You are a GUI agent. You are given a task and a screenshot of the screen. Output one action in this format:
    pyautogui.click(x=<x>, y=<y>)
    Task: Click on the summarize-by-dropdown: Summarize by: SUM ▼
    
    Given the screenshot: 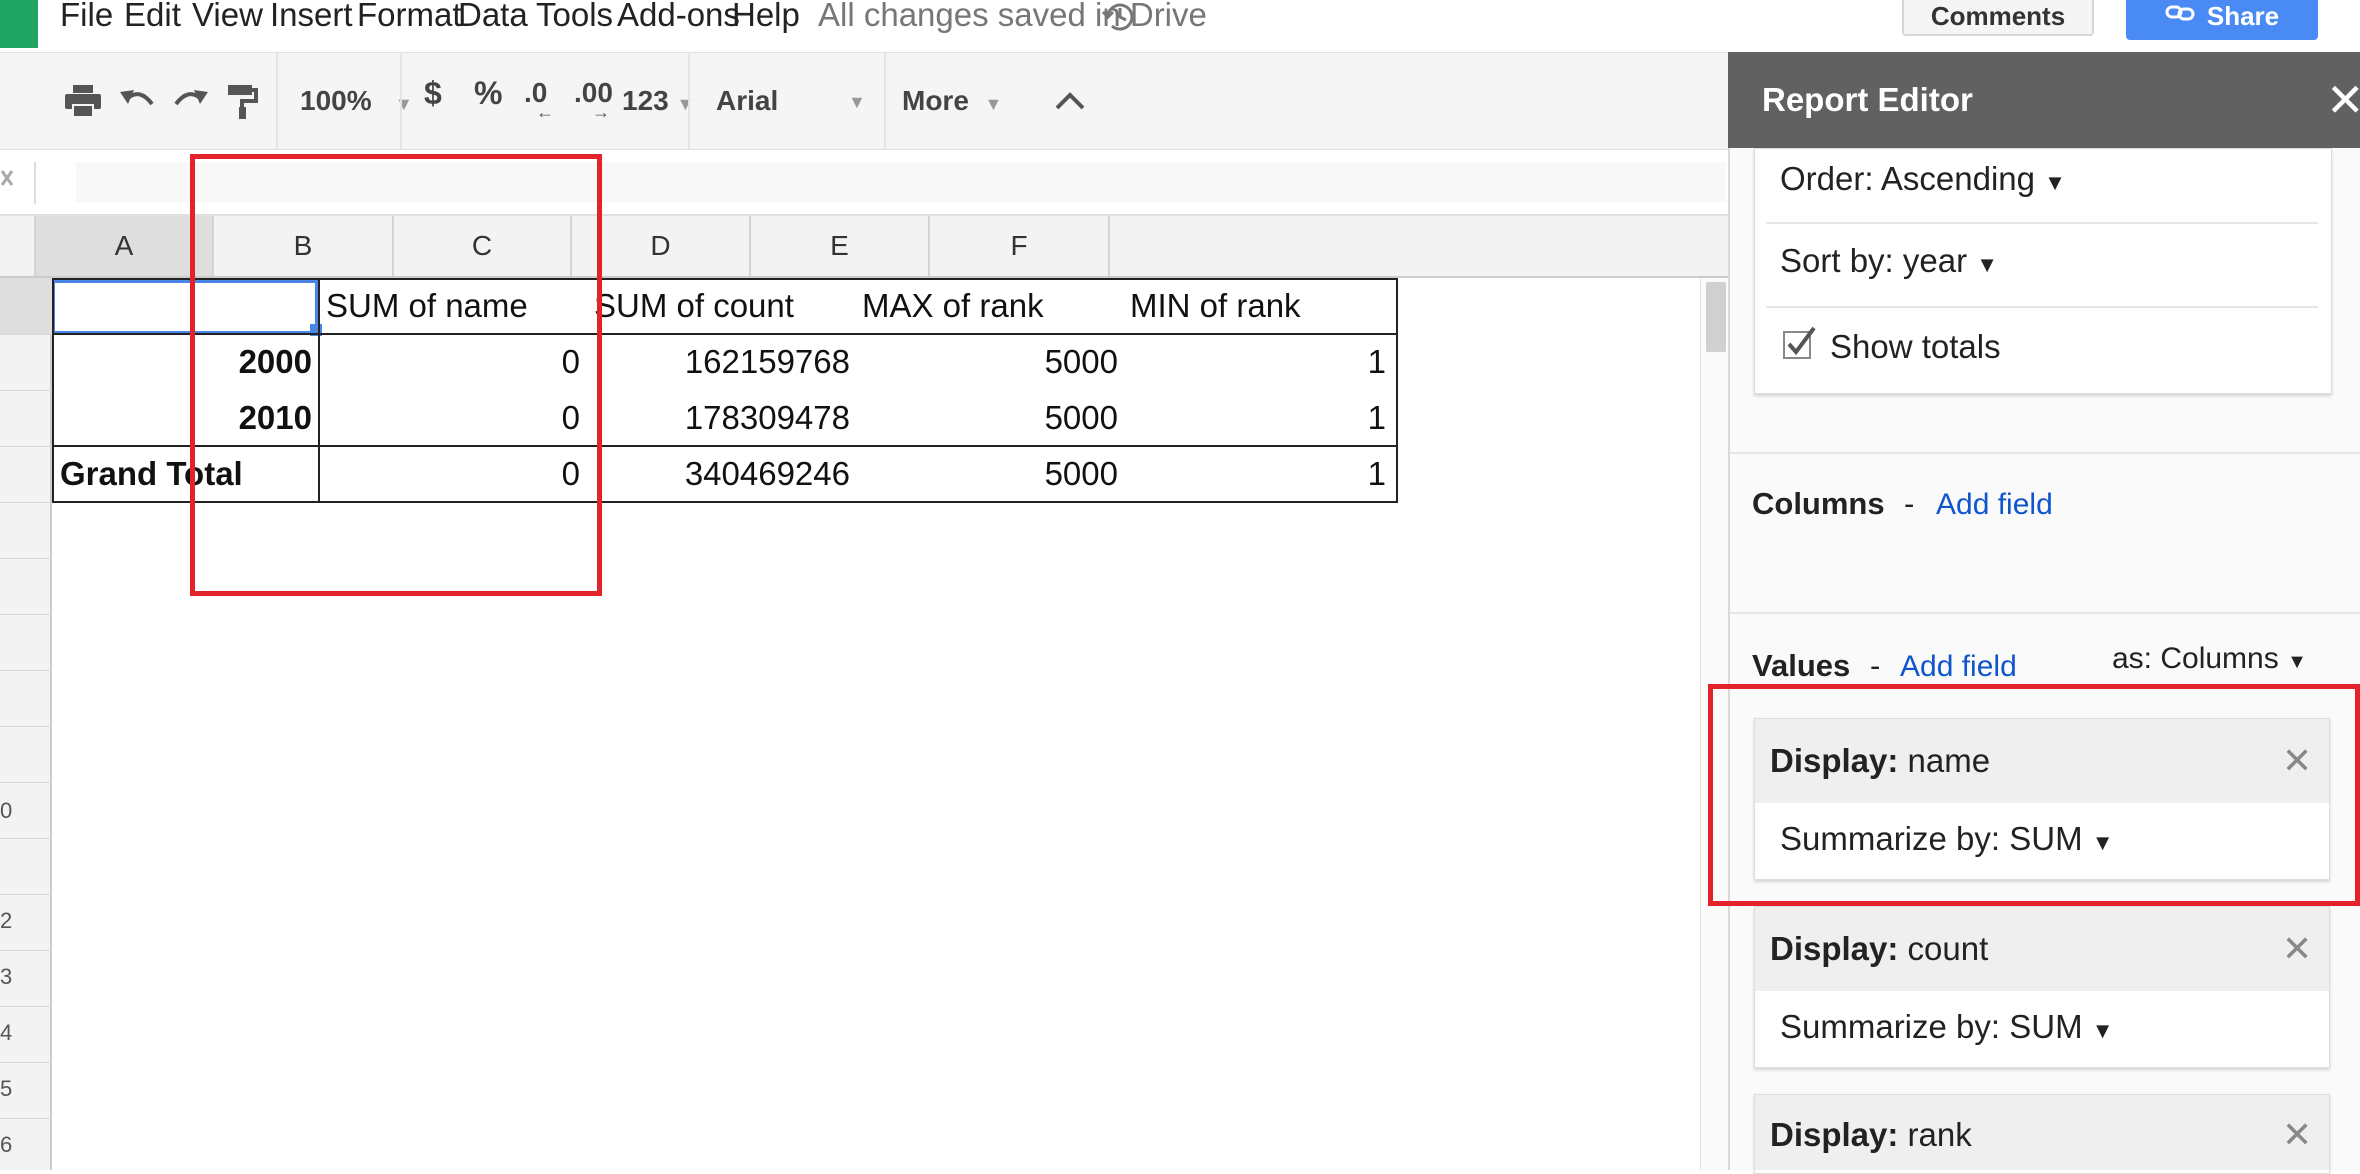 What is the action you would take?
    pyautogui.click(x=1947, y=1027)
    